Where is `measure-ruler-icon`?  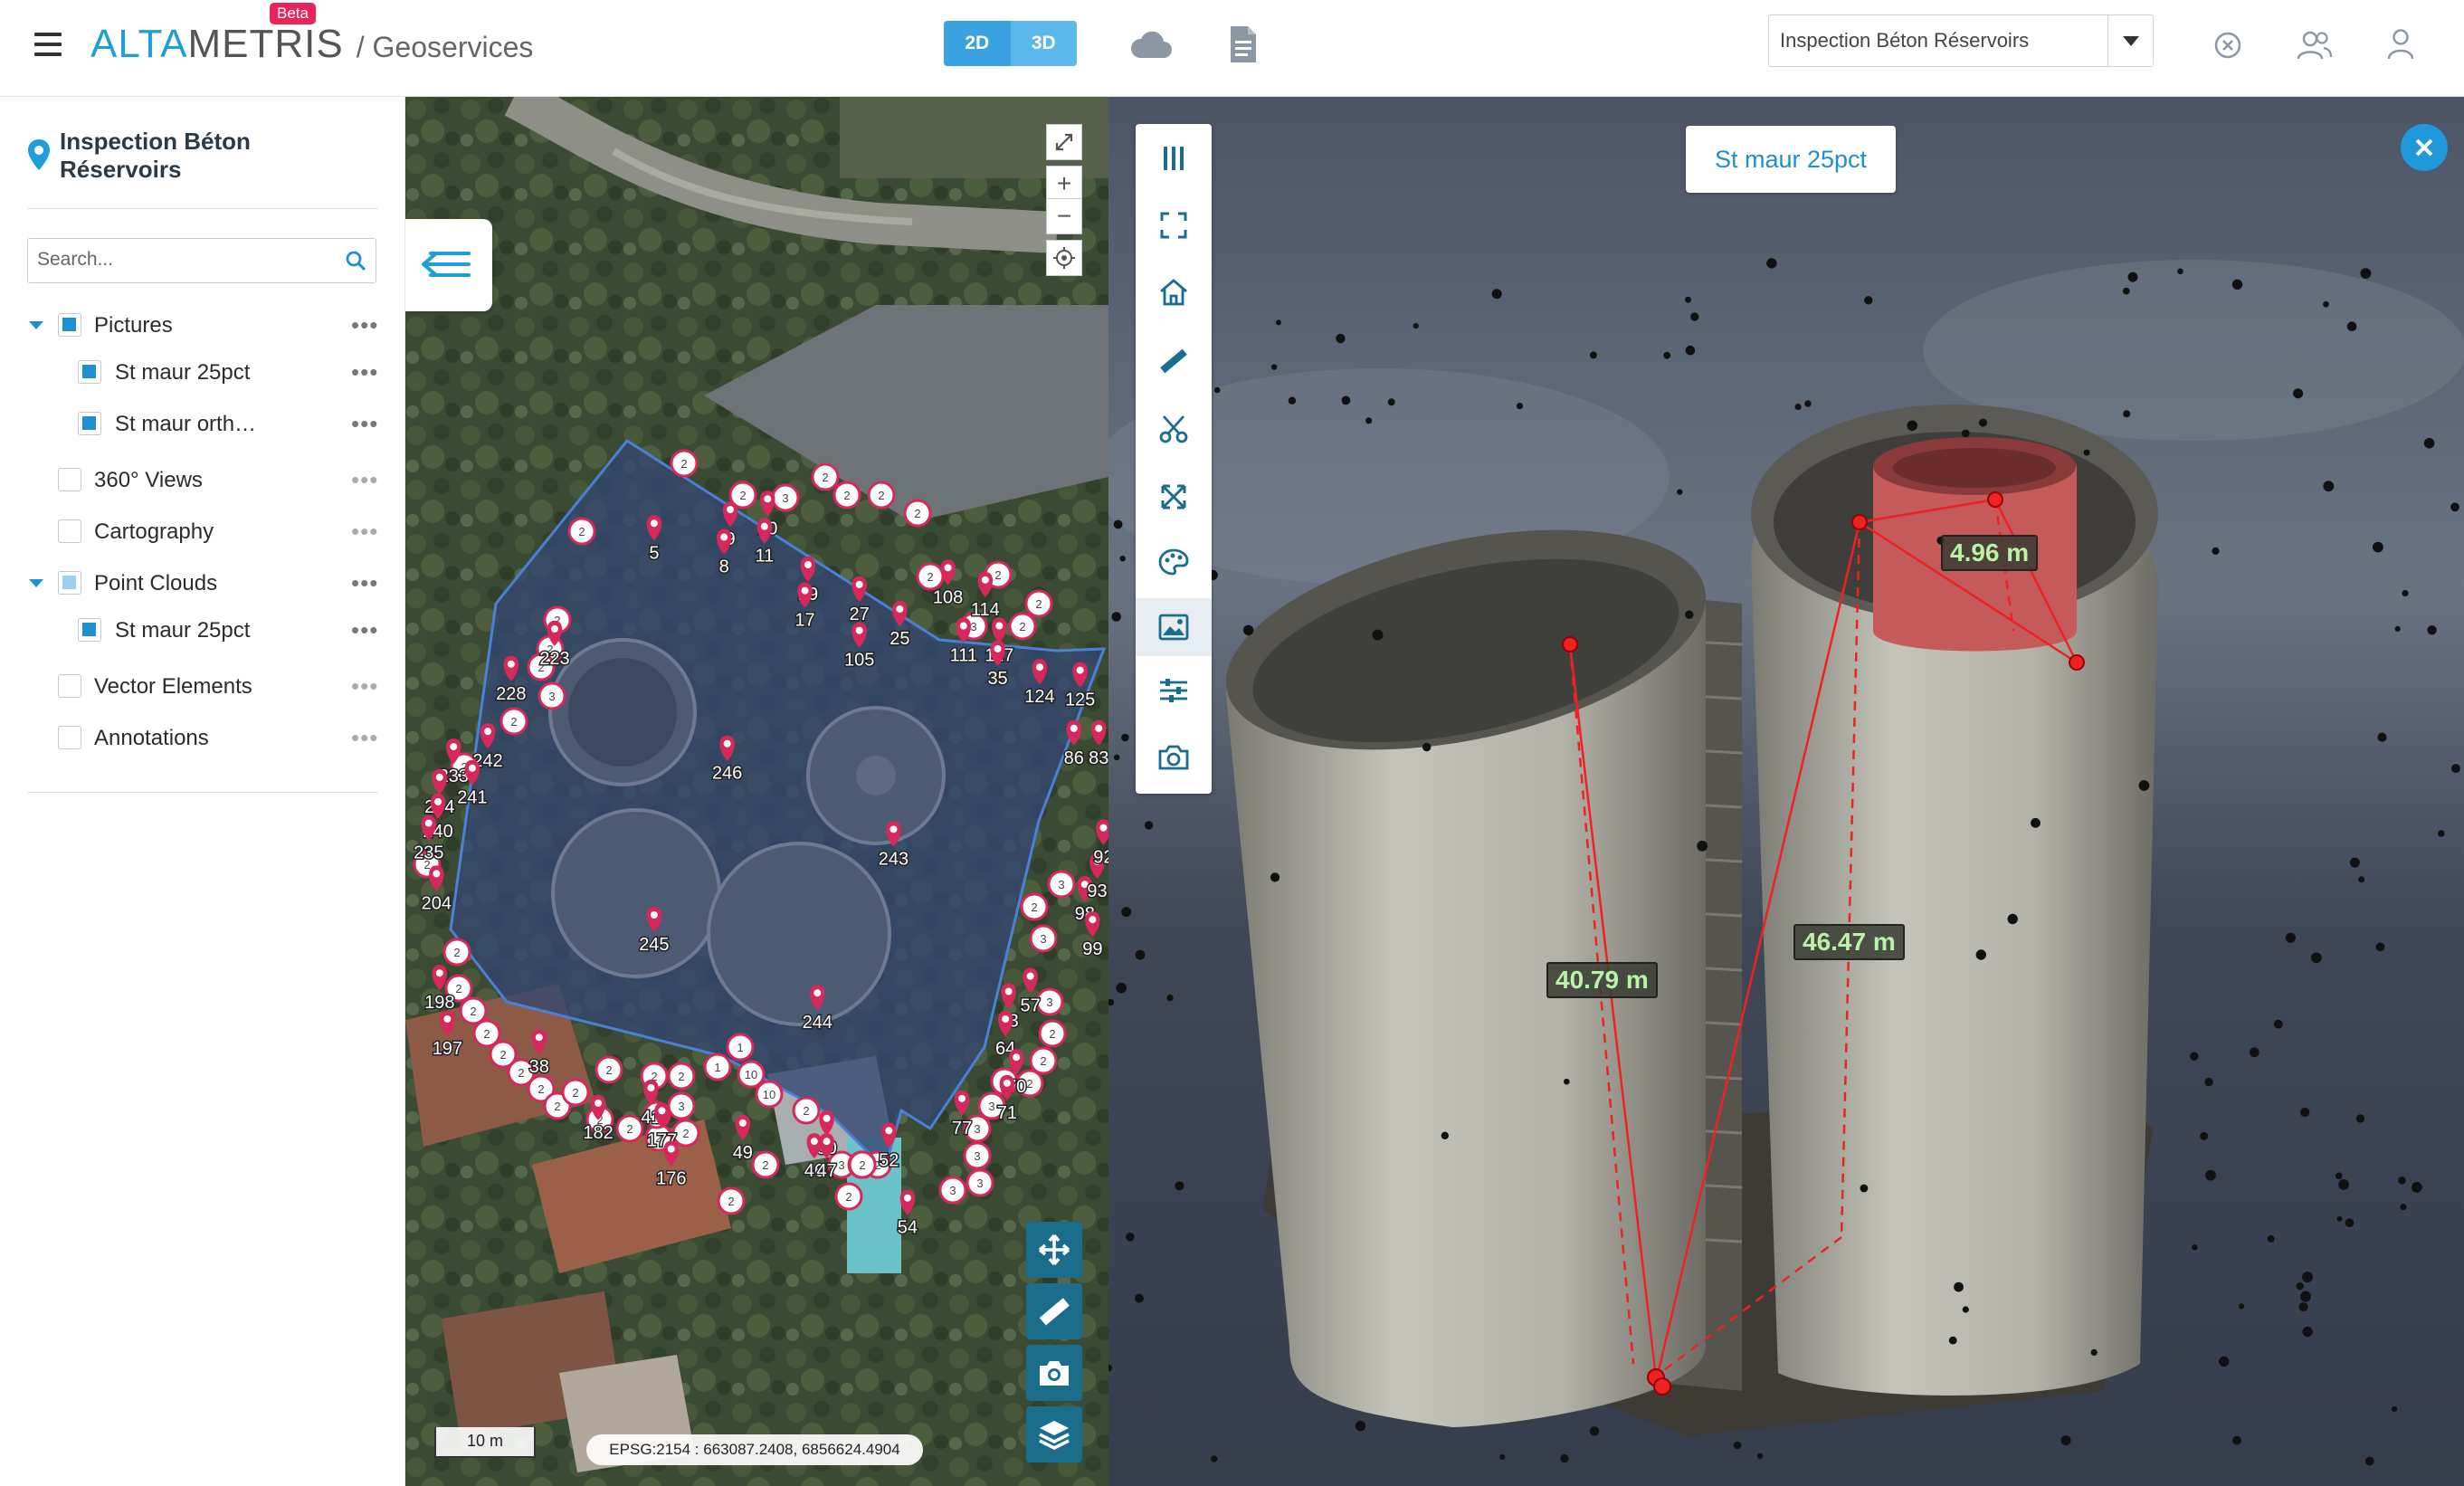 measure-ruler-icon is located at coordinates (1174, 361).